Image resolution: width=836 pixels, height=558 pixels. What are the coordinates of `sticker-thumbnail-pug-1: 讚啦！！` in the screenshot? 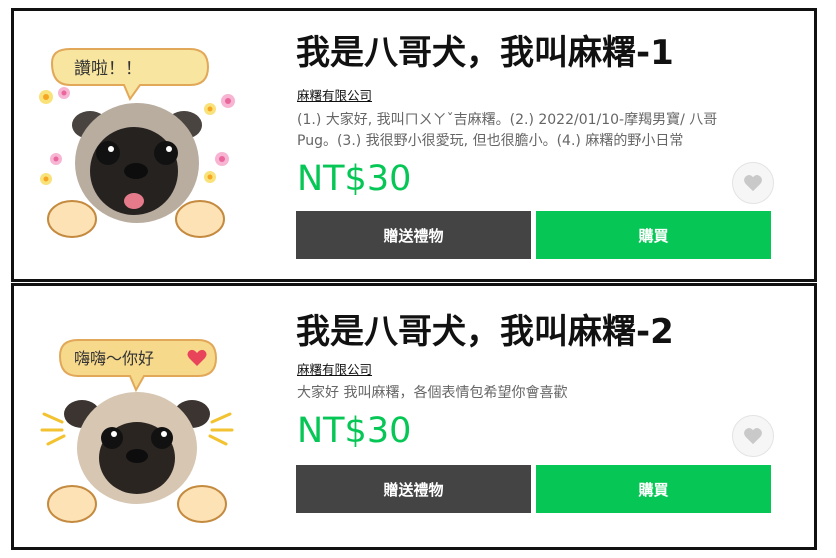 It's located at (137, 141).